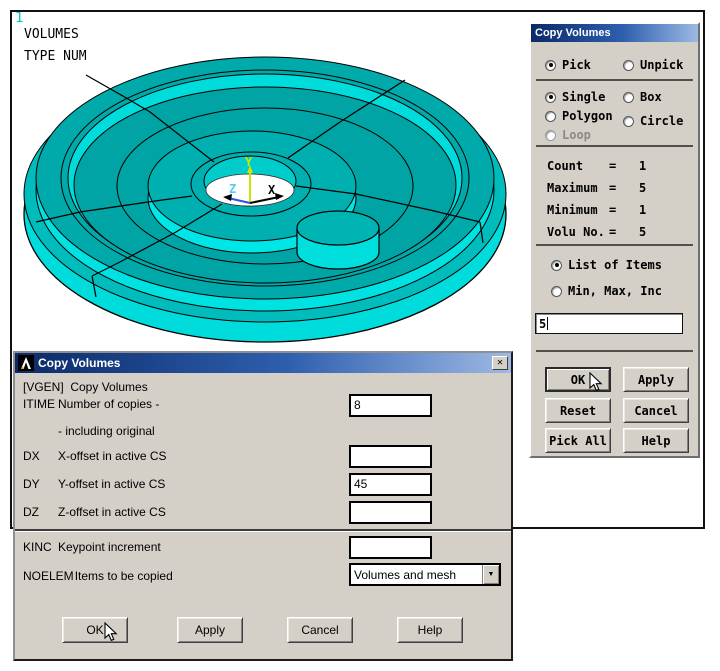 The image size is (720, 671). What do you see at coordinates (106, 431) in the screenshot?
I see `itime-note: - including original` at bounding box center [106, 431].